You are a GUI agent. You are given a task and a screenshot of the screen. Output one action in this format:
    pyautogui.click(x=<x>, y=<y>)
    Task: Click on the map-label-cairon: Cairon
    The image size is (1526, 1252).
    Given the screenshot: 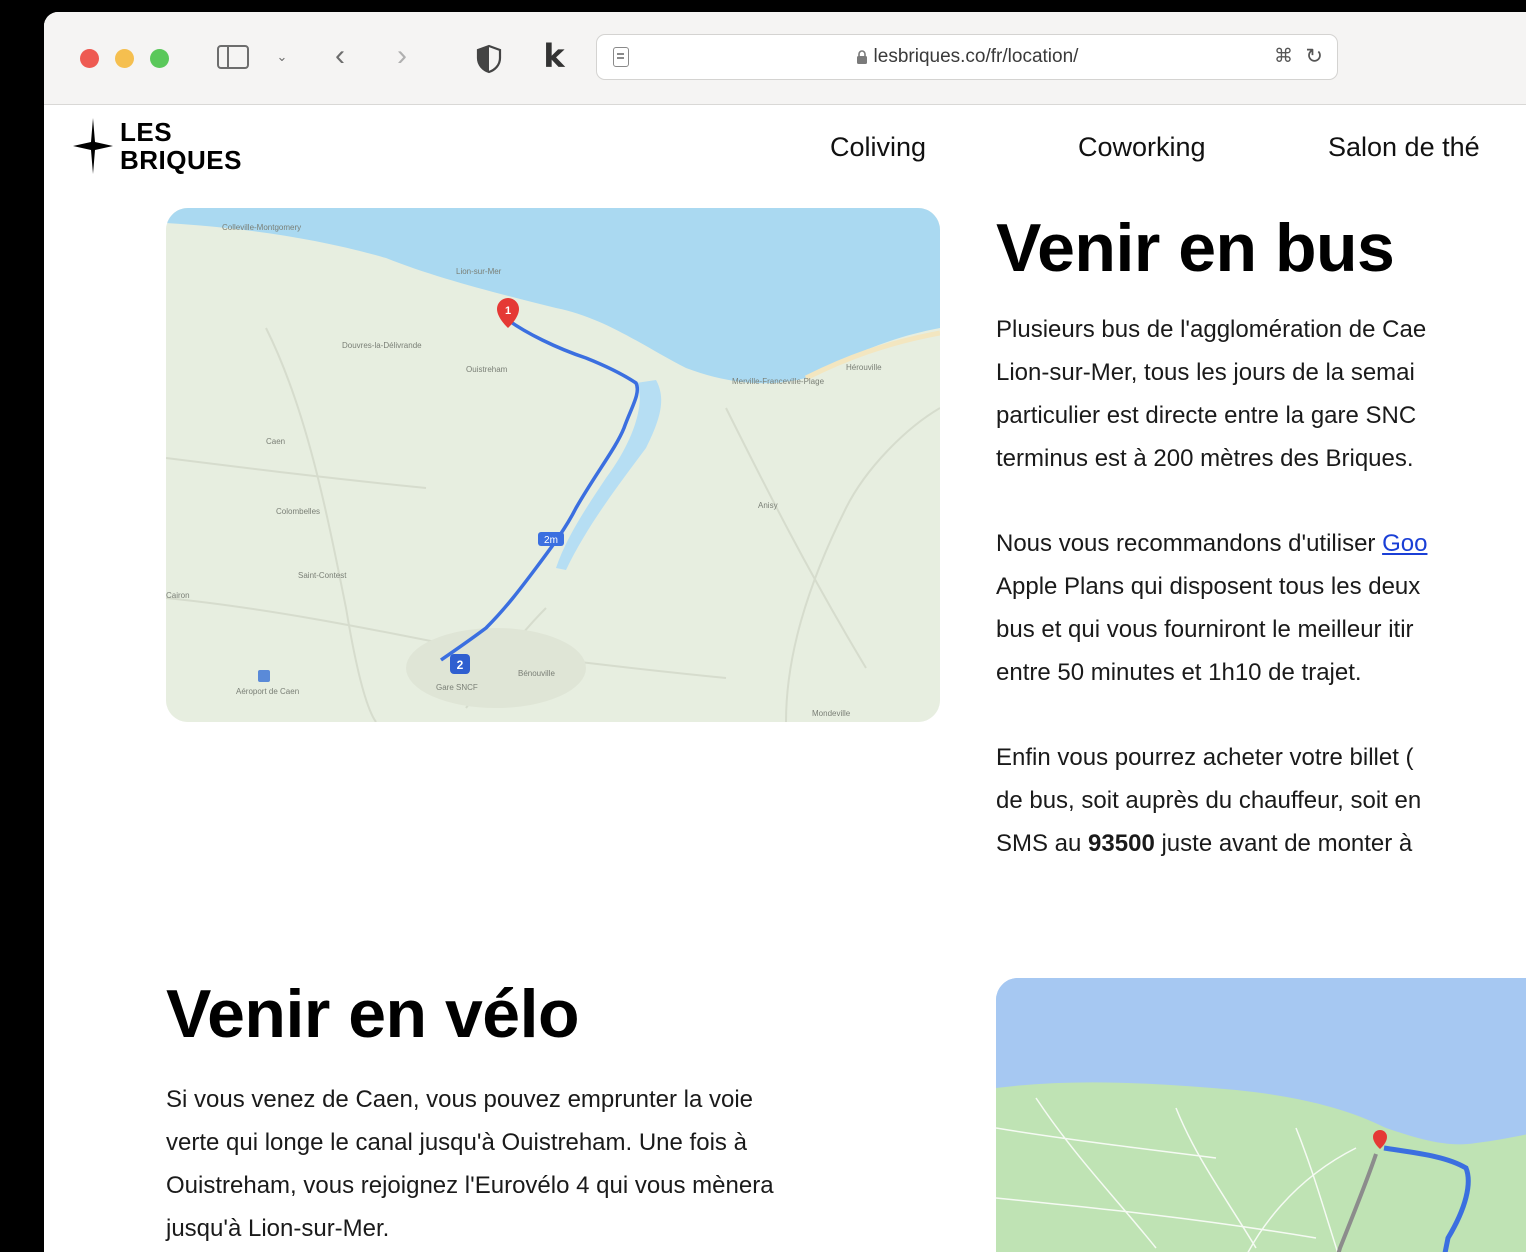 What is the action you would take?
    pyautogui.click(x=178, y=595)
    